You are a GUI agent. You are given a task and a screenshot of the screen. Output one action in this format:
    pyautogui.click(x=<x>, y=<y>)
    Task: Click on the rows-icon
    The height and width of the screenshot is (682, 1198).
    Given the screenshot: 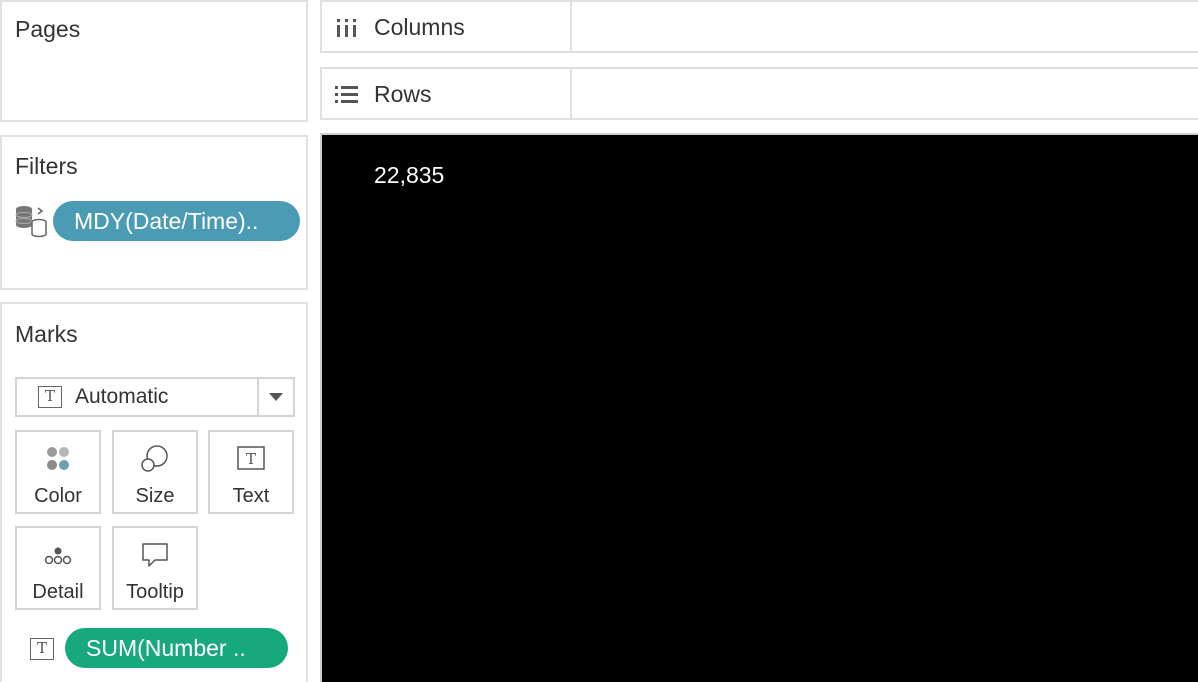 What is the action you would take?
    pyautogui.click(x=346, y=94)
    